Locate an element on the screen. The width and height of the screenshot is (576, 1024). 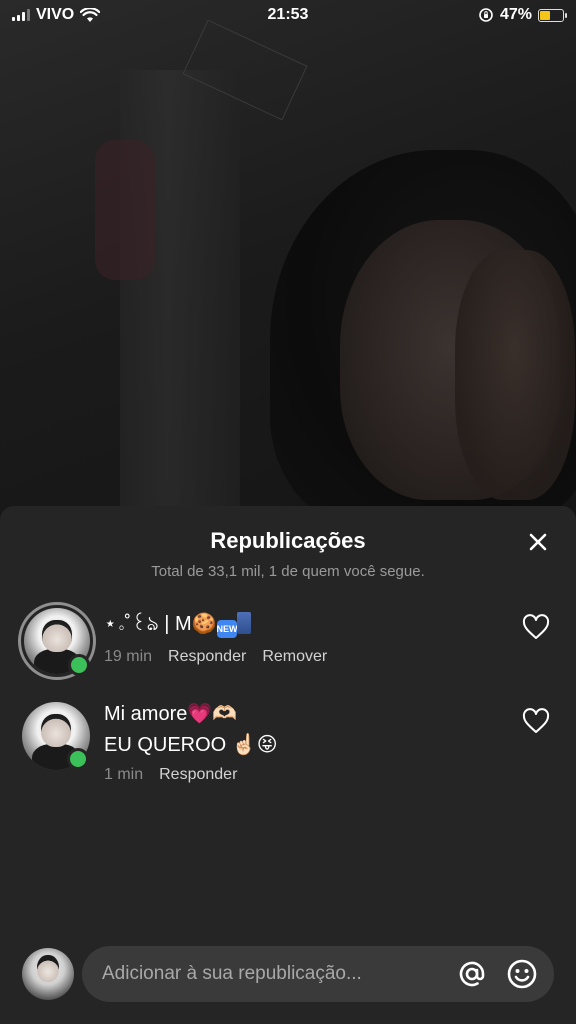
comment-composer is located at coordinates (288, 981).